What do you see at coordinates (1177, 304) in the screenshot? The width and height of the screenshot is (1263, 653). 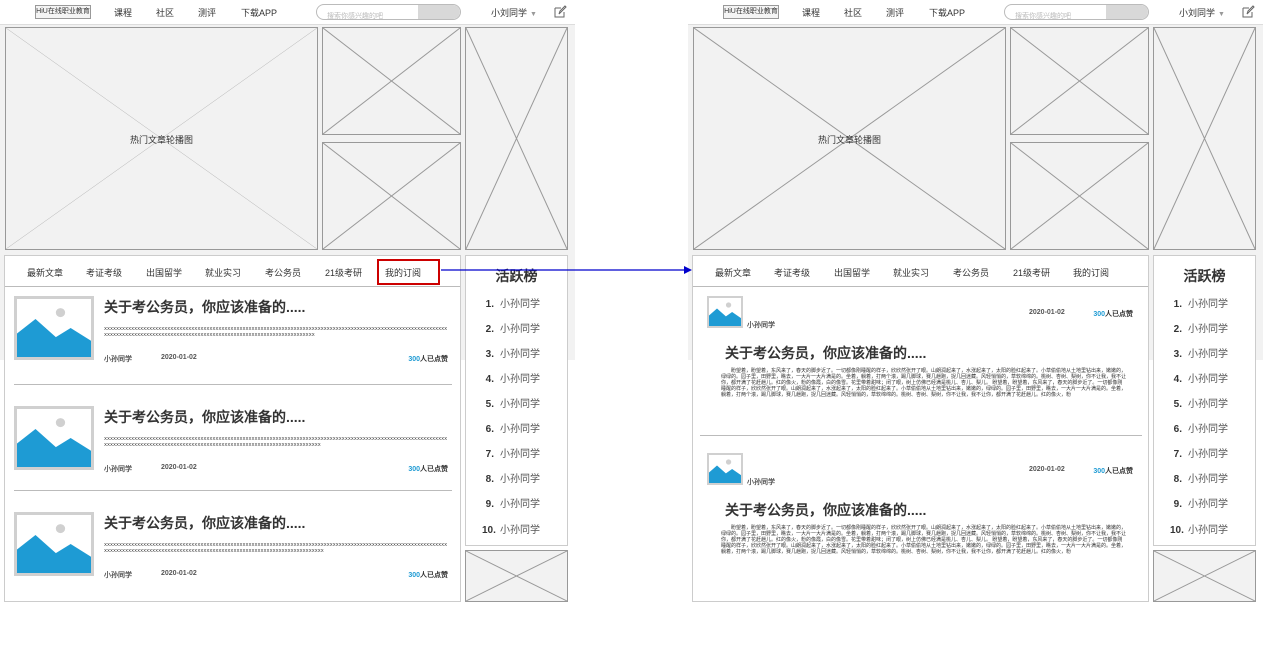 I see `ranking-number: 1.` at bounding box center [1177, 304].